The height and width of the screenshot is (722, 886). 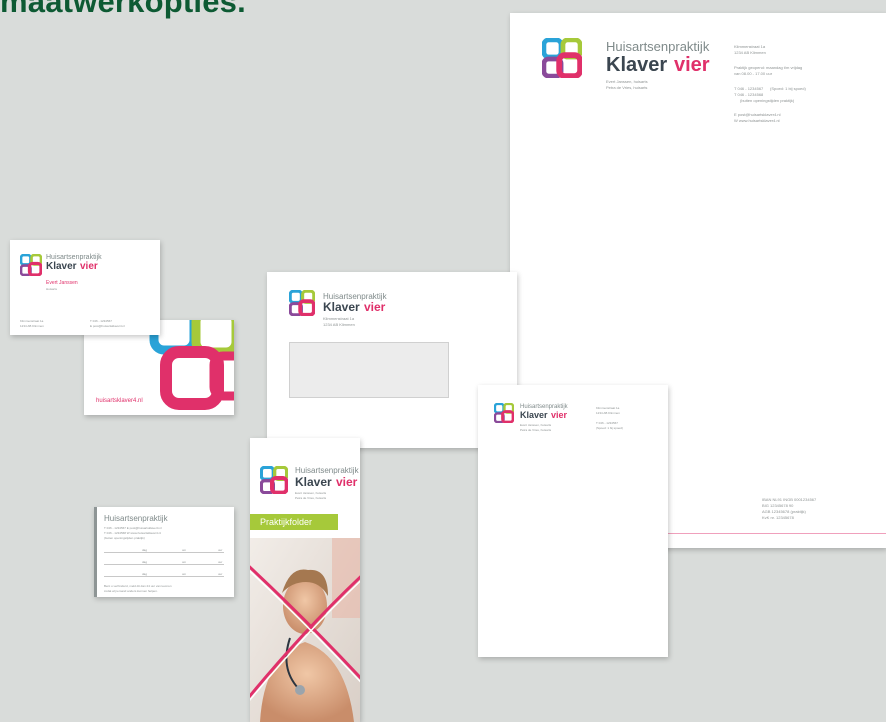 I want to click on bank-line: IBAN NL91 INGB 0001234567, so click(x=789, y=499).